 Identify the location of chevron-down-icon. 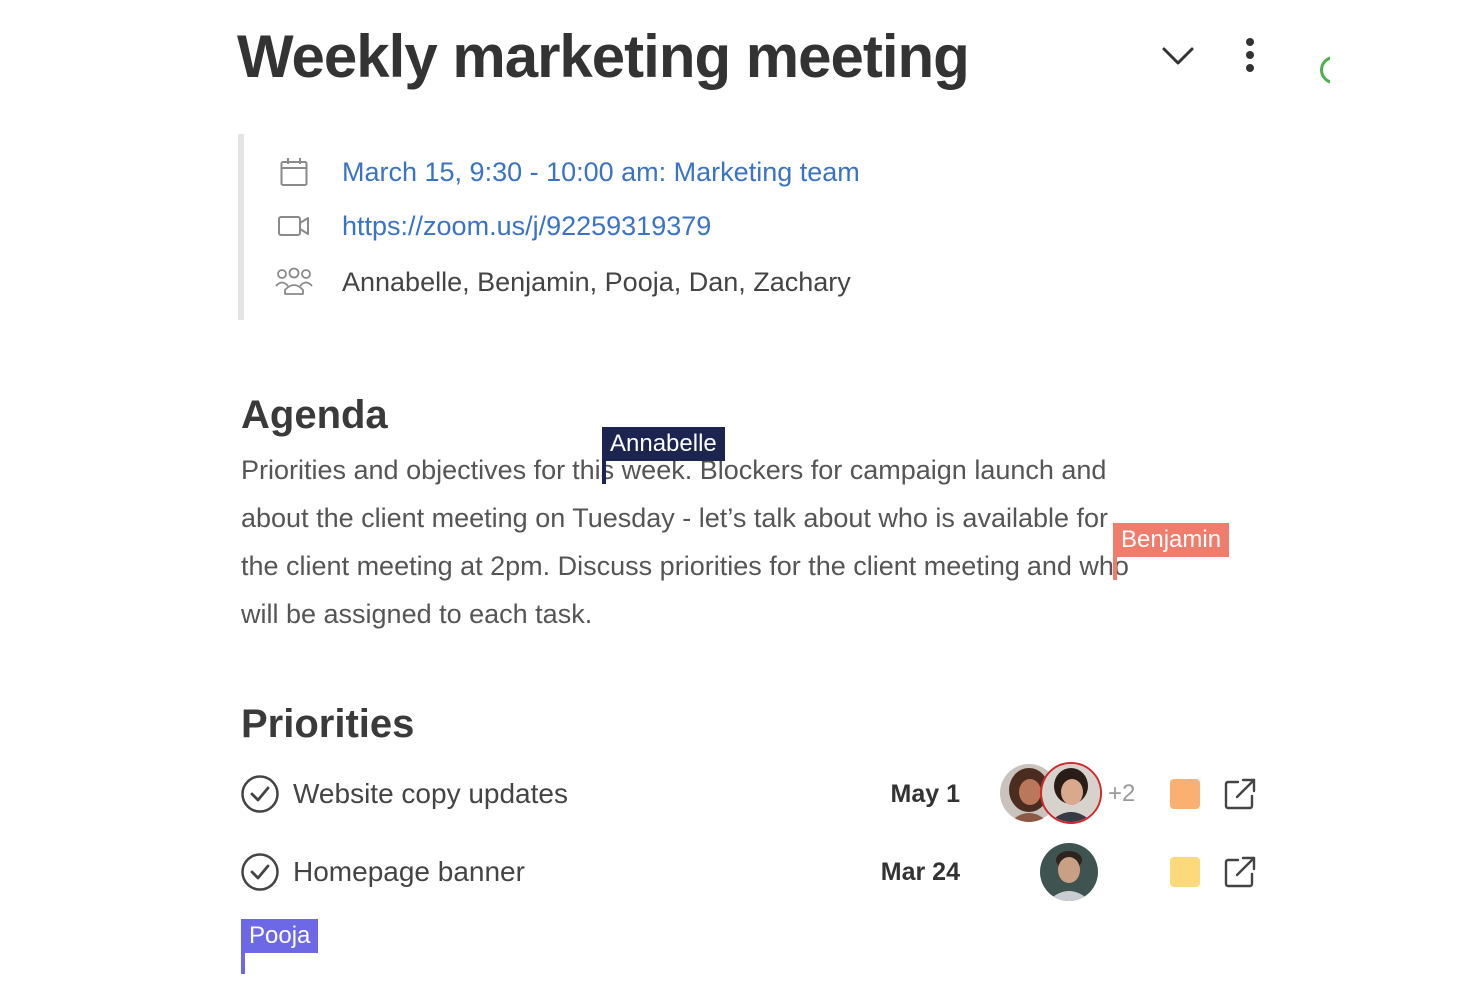
(1178, 56).